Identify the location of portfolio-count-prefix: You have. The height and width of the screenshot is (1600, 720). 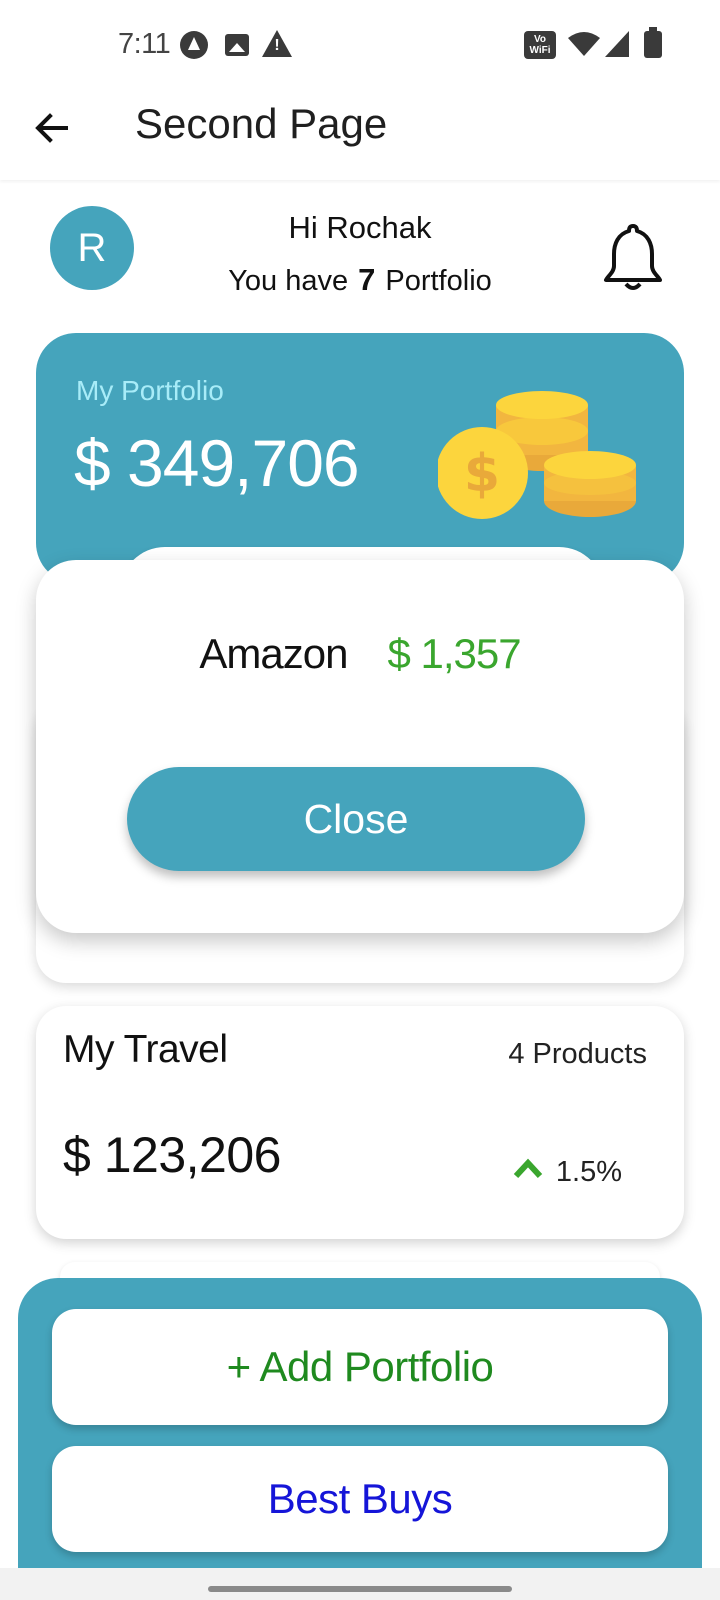
(288, 281).